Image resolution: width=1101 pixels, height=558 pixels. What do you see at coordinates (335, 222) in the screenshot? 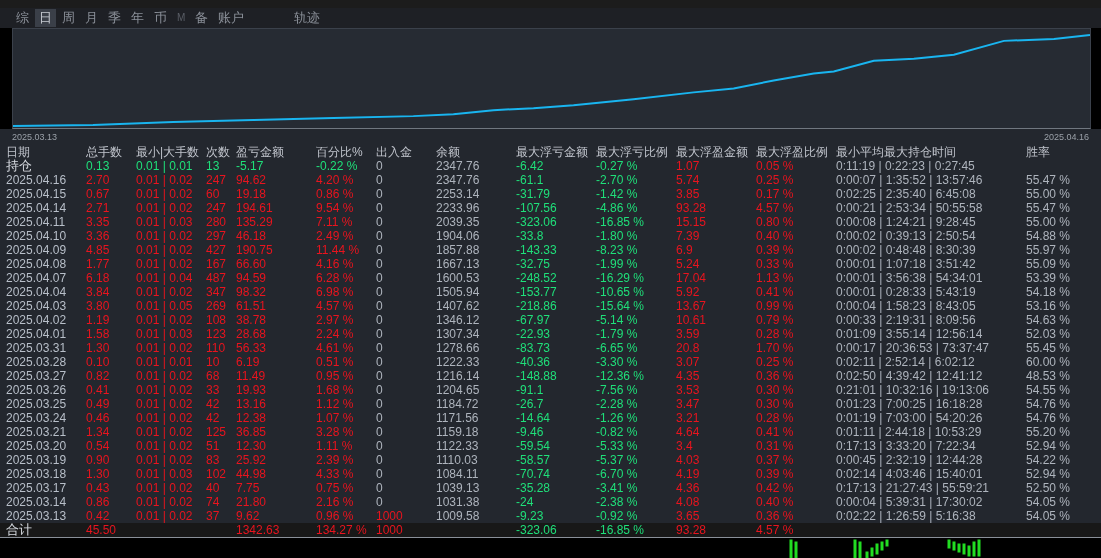
I see `table-cell-text: 7.11 %` at bounding box center [335, 222].